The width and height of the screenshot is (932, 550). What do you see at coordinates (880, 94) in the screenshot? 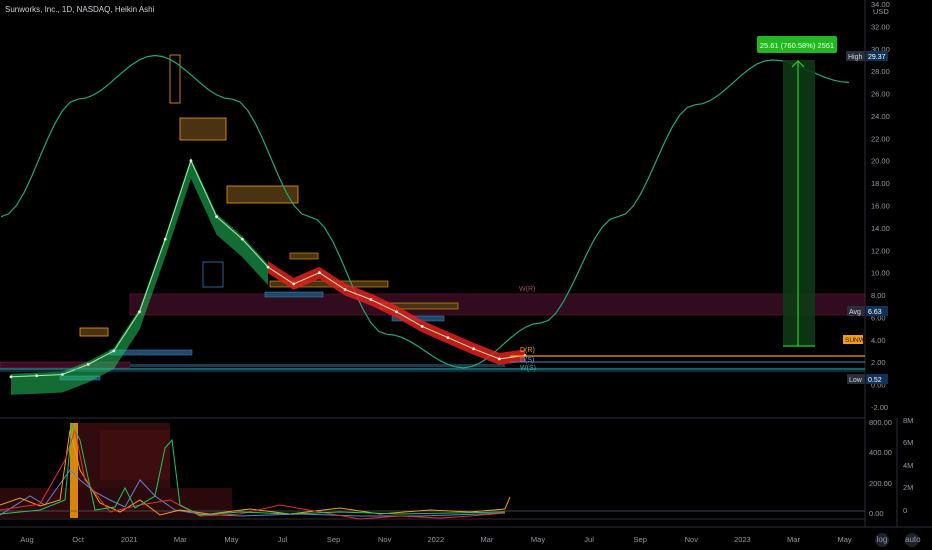
I see `price-tick-label: 26.00` at bounding box center [880, 94].